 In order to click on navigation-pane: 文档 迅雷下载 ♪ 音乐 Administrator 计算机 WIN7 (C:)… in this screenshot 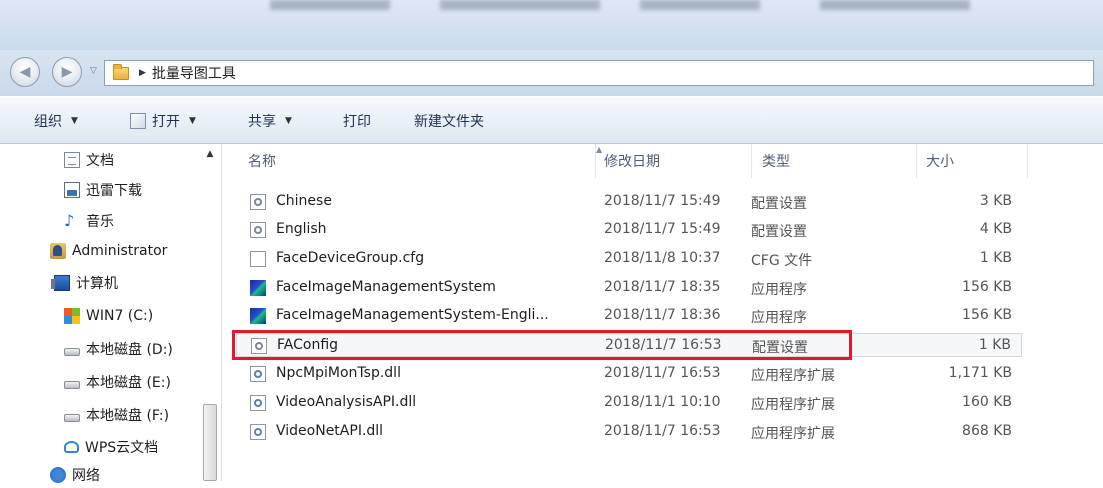, I will do `click(111, 314)`.